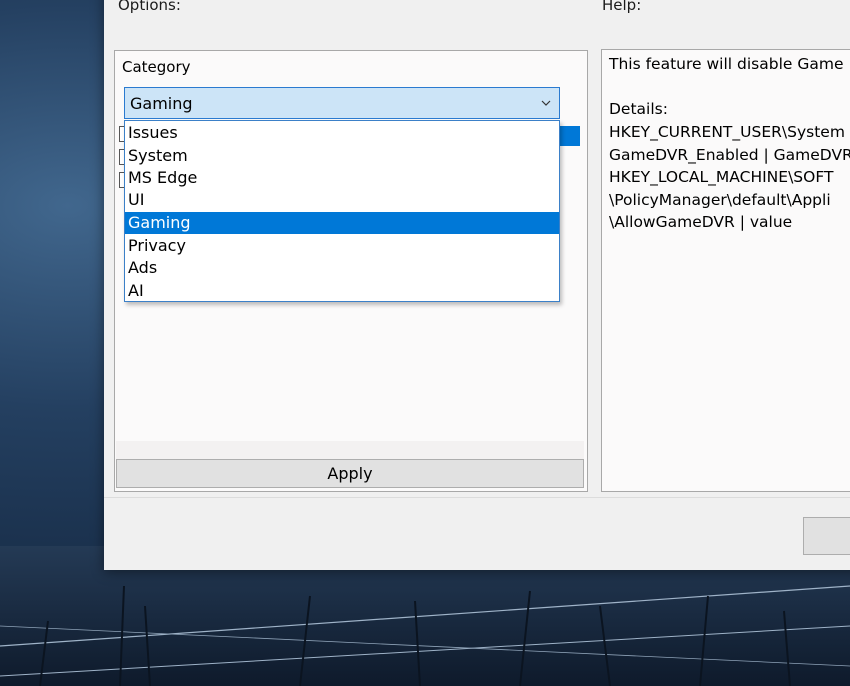  Describe the element at coordinates (342, 200) in the screenshot. I see `category-option-ui: UI` at that location.